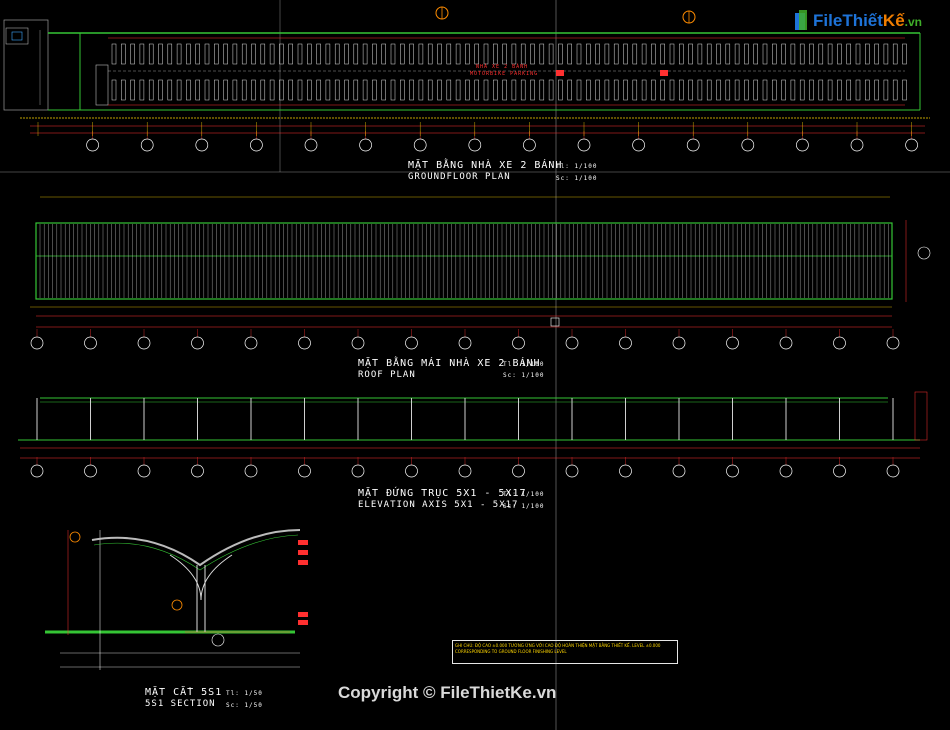  What do you see at coordinates (442, 493) in the screenshot?
I see `elevation-title-vi: MẶT ĐỨNG TRỤC 5X1 - 5X17` at bounding box center [442, 493].